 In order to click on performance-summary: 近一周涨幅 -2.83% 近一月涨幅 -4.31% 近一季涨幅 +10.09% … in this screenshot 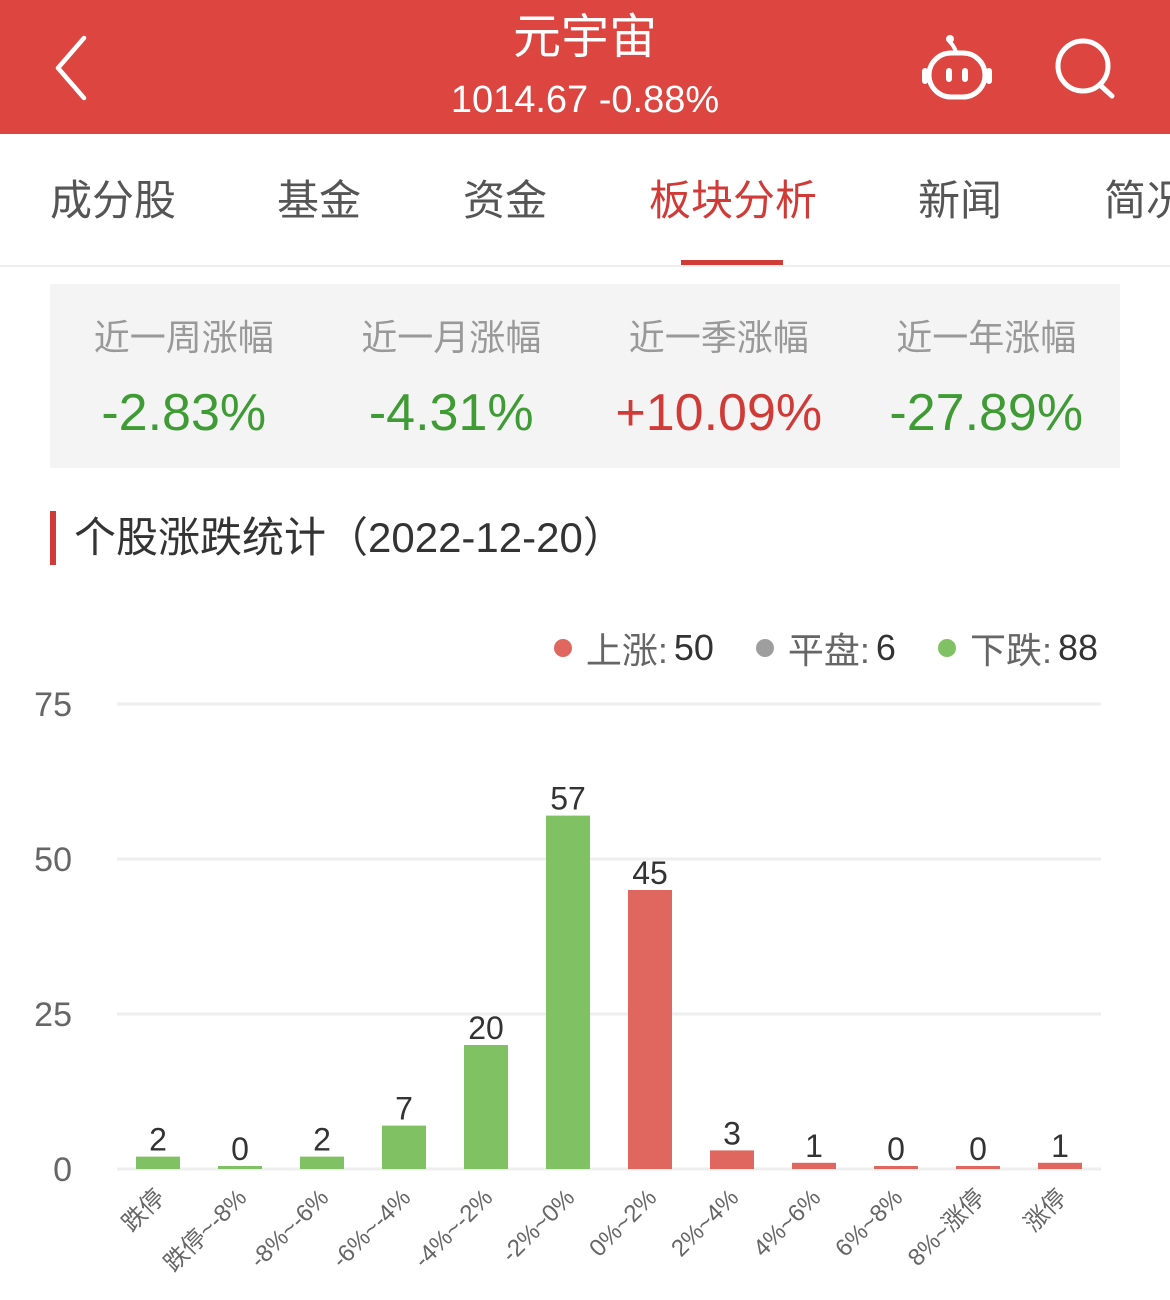, I will do `click(585, 376)`.